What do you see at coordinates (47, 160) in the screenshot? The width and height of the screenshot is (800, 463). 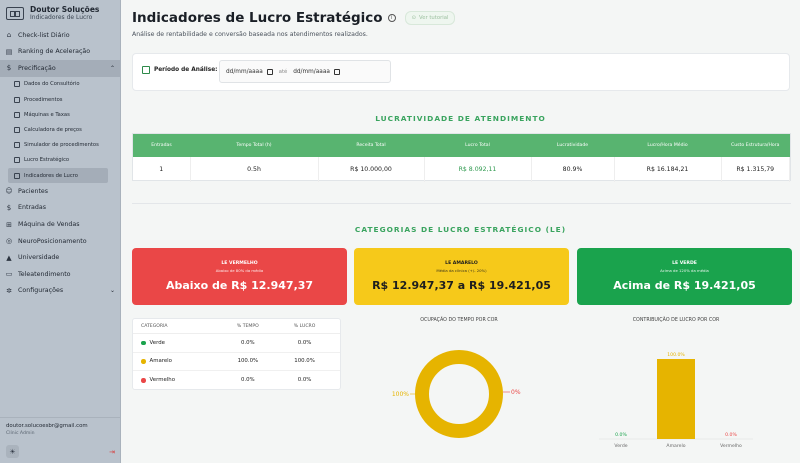 I see `sidebar-subitem-label: Lucro Estratégico` at bounding box center [47, 160].